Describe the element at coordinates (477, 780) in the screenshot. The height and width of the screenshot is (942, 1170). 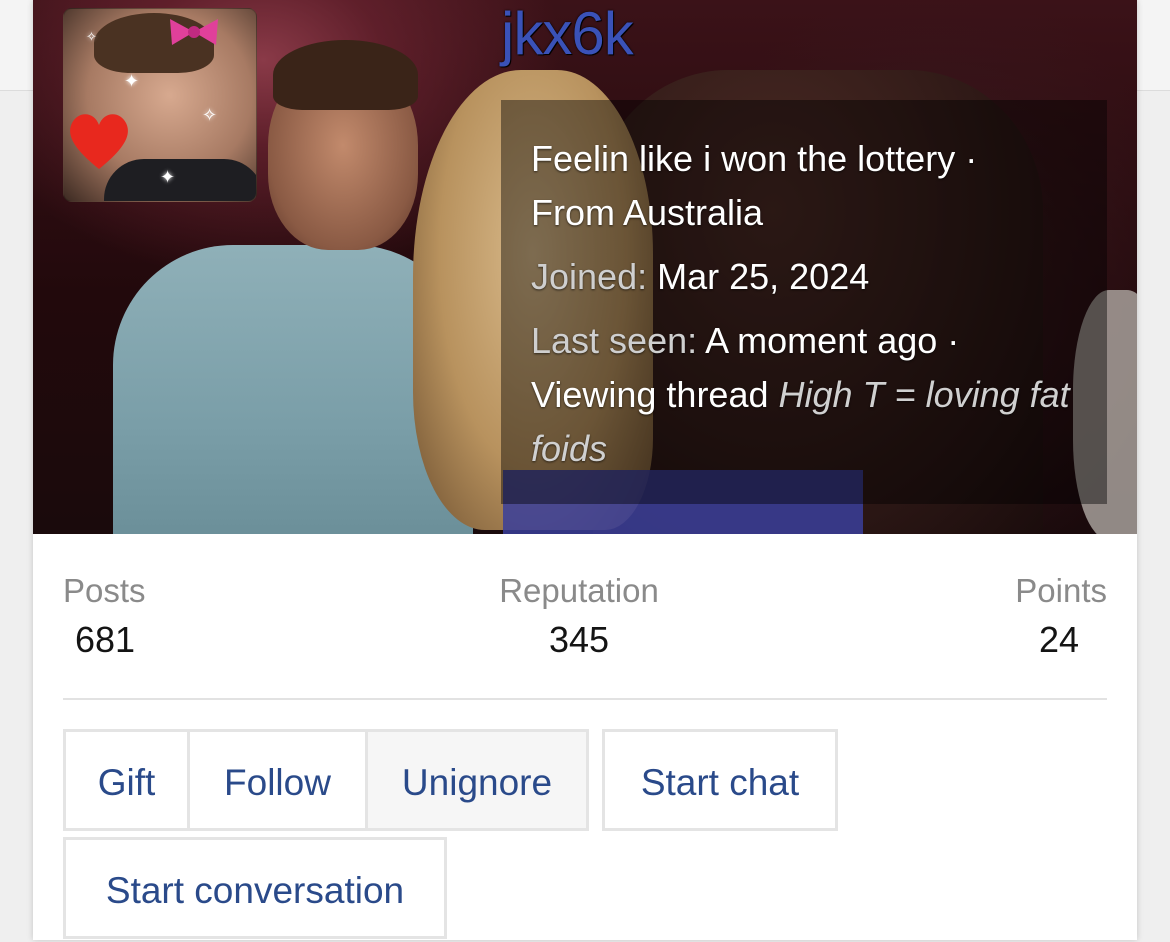
I see `unignore-button: Unignore` at that location.